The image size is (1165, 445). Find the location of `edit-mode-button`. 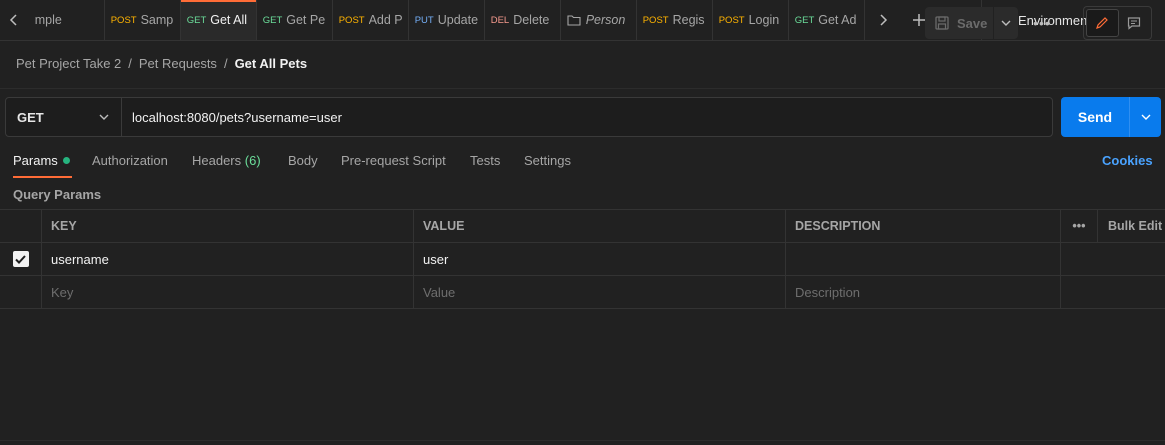

edit-mode-button is located at coordinates (1102, 23).